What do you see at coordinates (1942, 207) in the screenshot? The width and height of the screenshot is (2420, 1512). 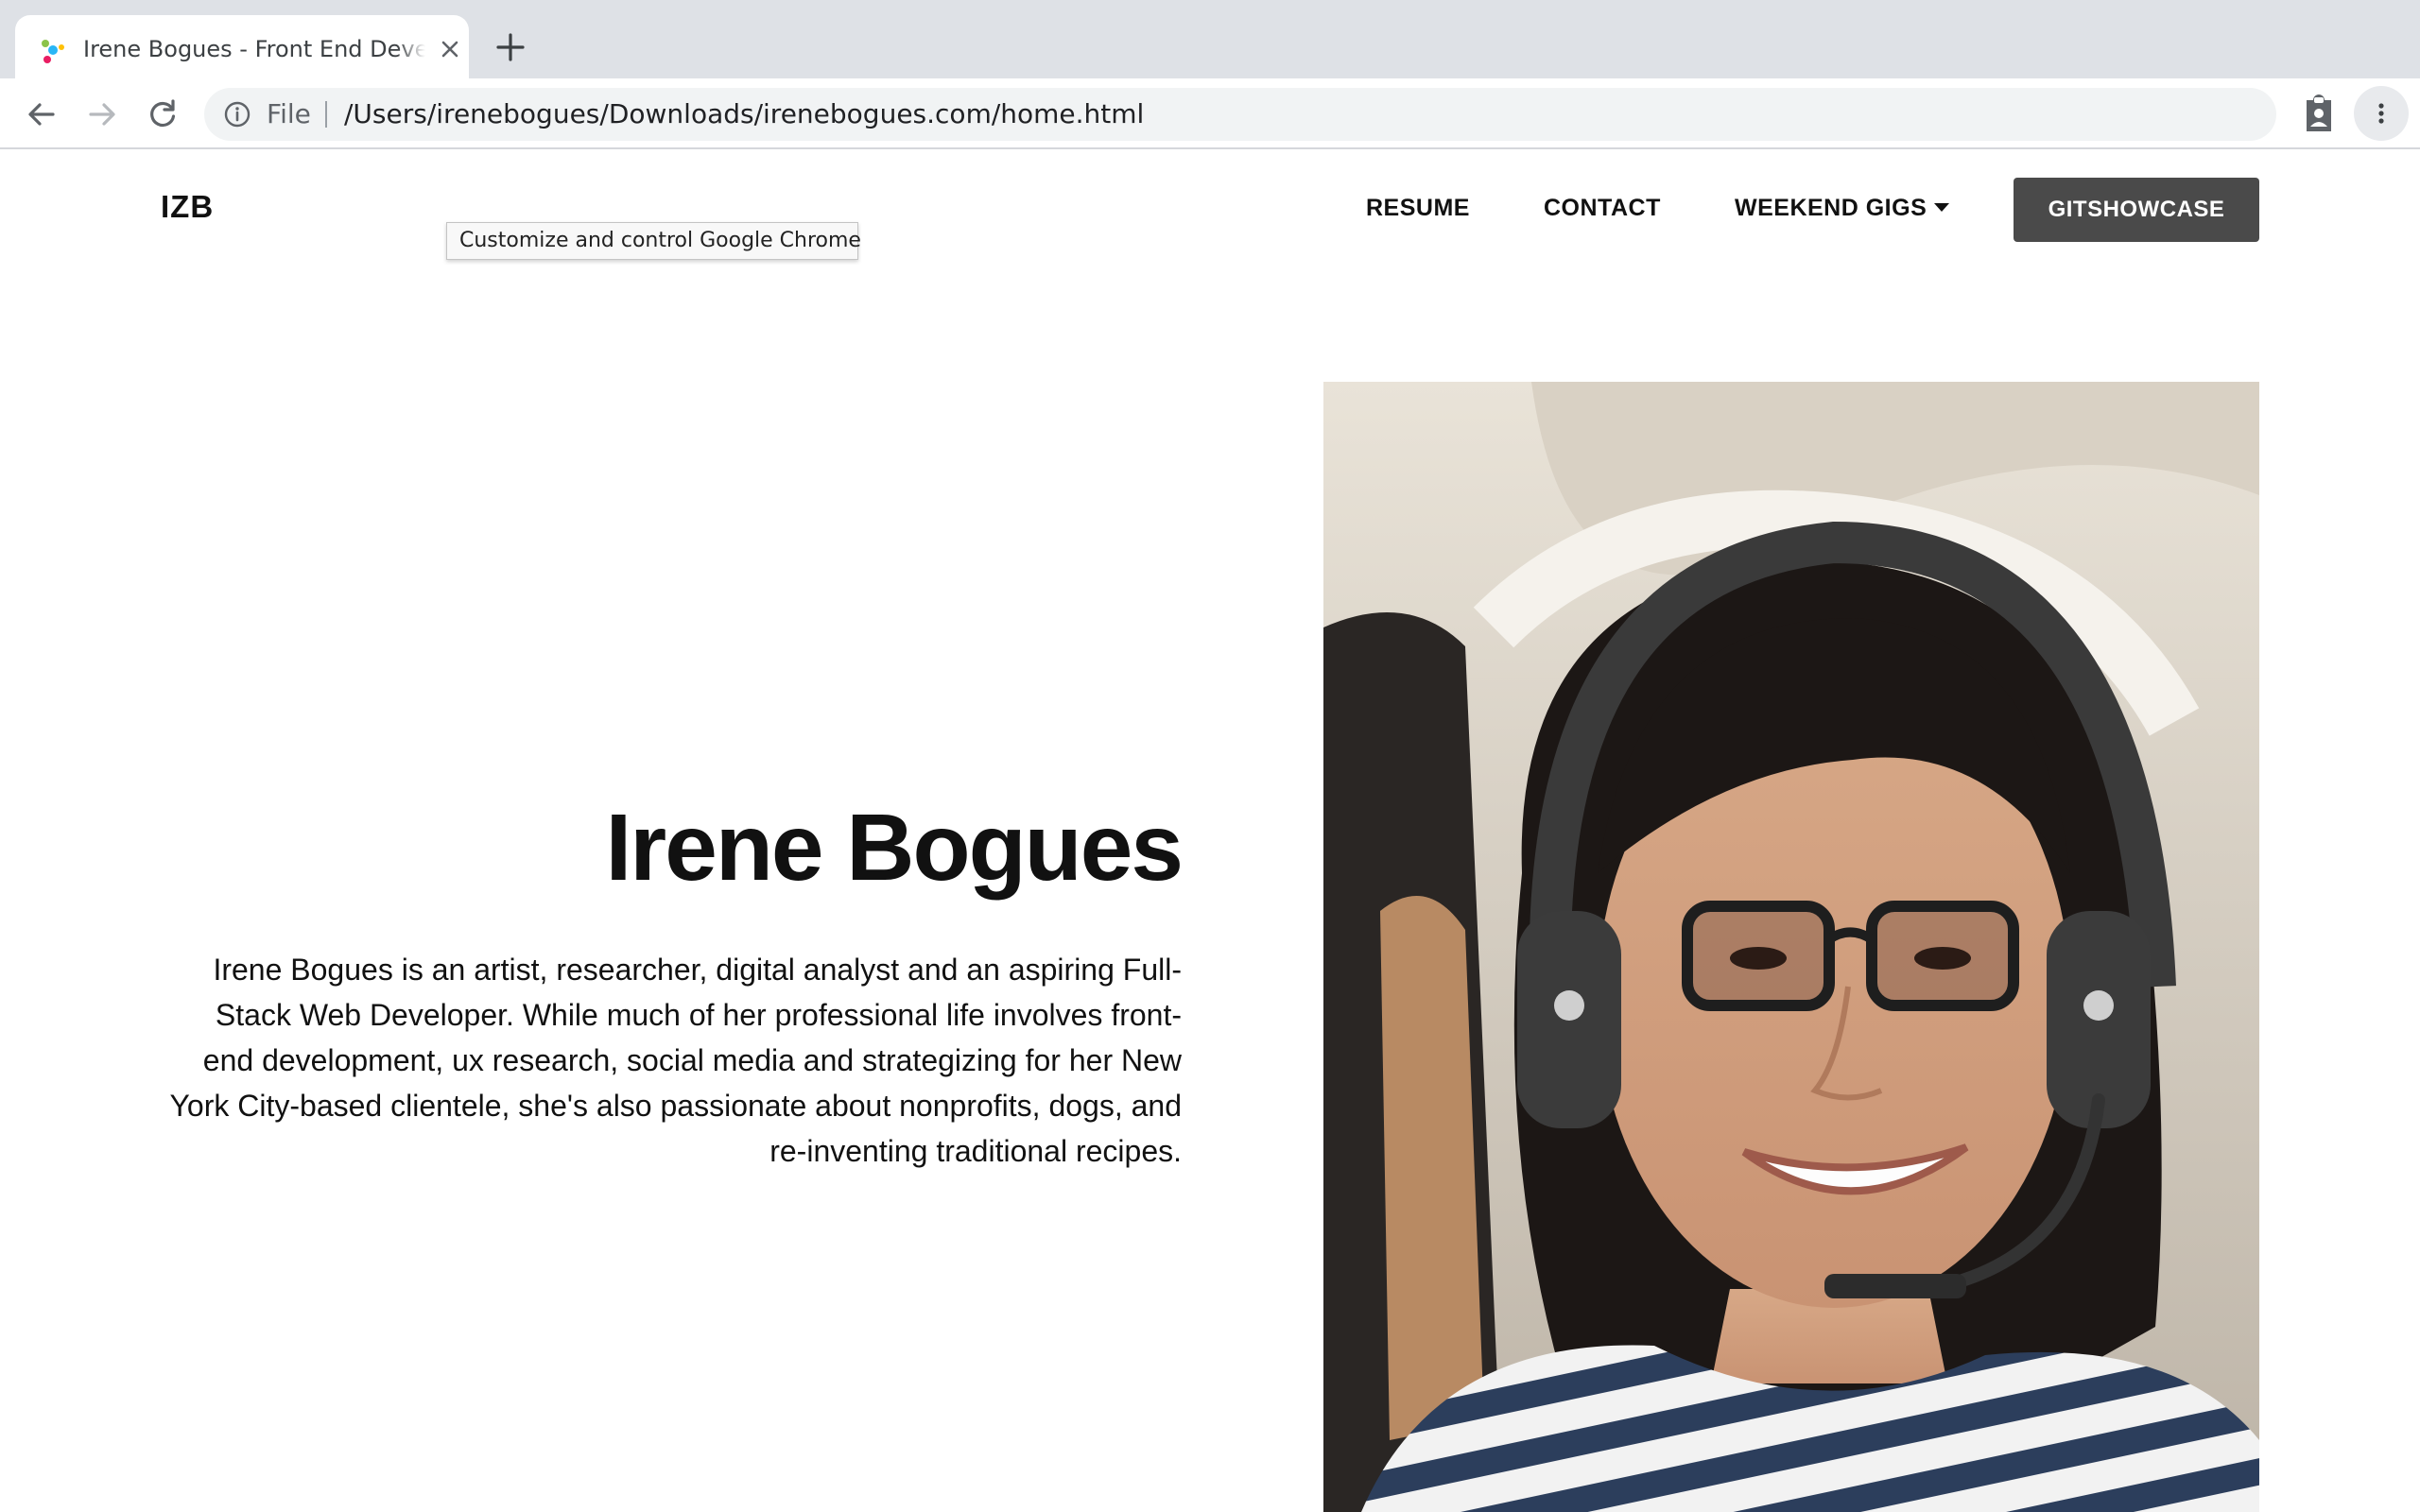 I see `caret-down-icon` at bounding box center [1942, 207].